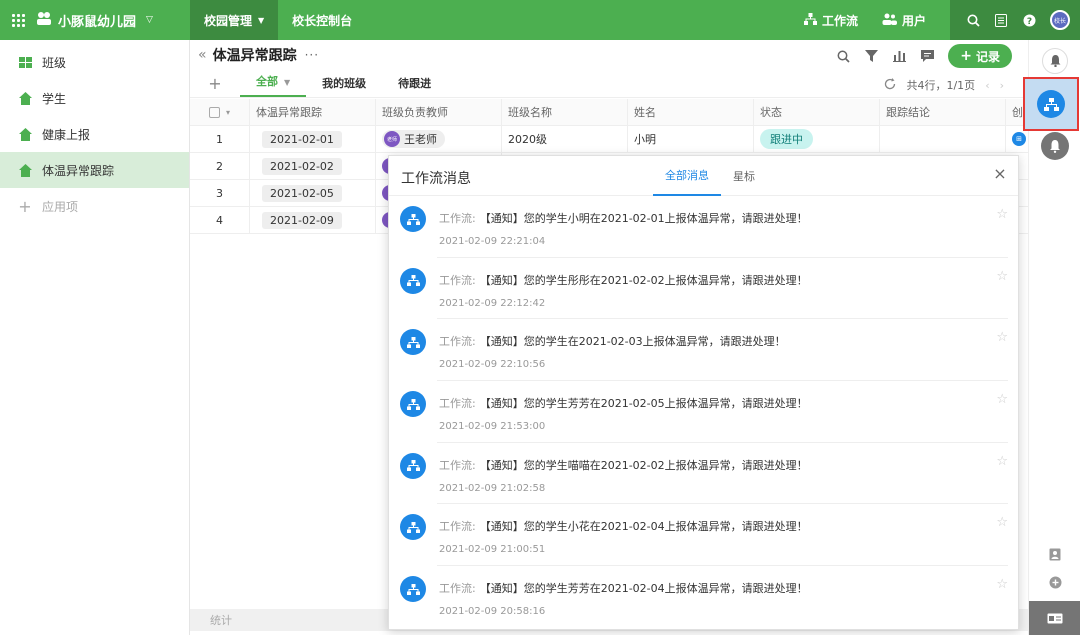 This screenshot has height=635, width=1080. What do you see at coordinates (987, 85) in the screenshot?
I see `prev-page-icon: ‹` at bounding box center [987, 85].